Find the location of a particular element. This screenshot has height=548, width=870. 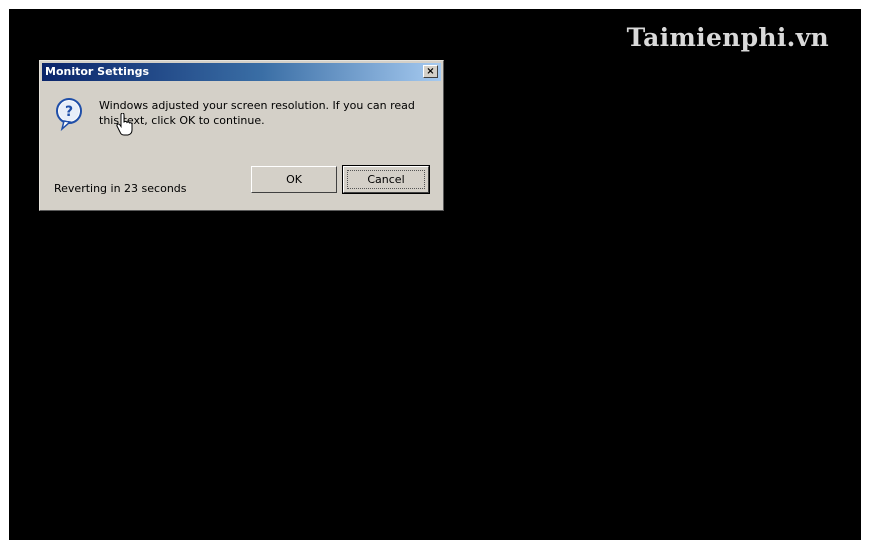

cancel-button: Cancel is located at coordinates (386, 179).